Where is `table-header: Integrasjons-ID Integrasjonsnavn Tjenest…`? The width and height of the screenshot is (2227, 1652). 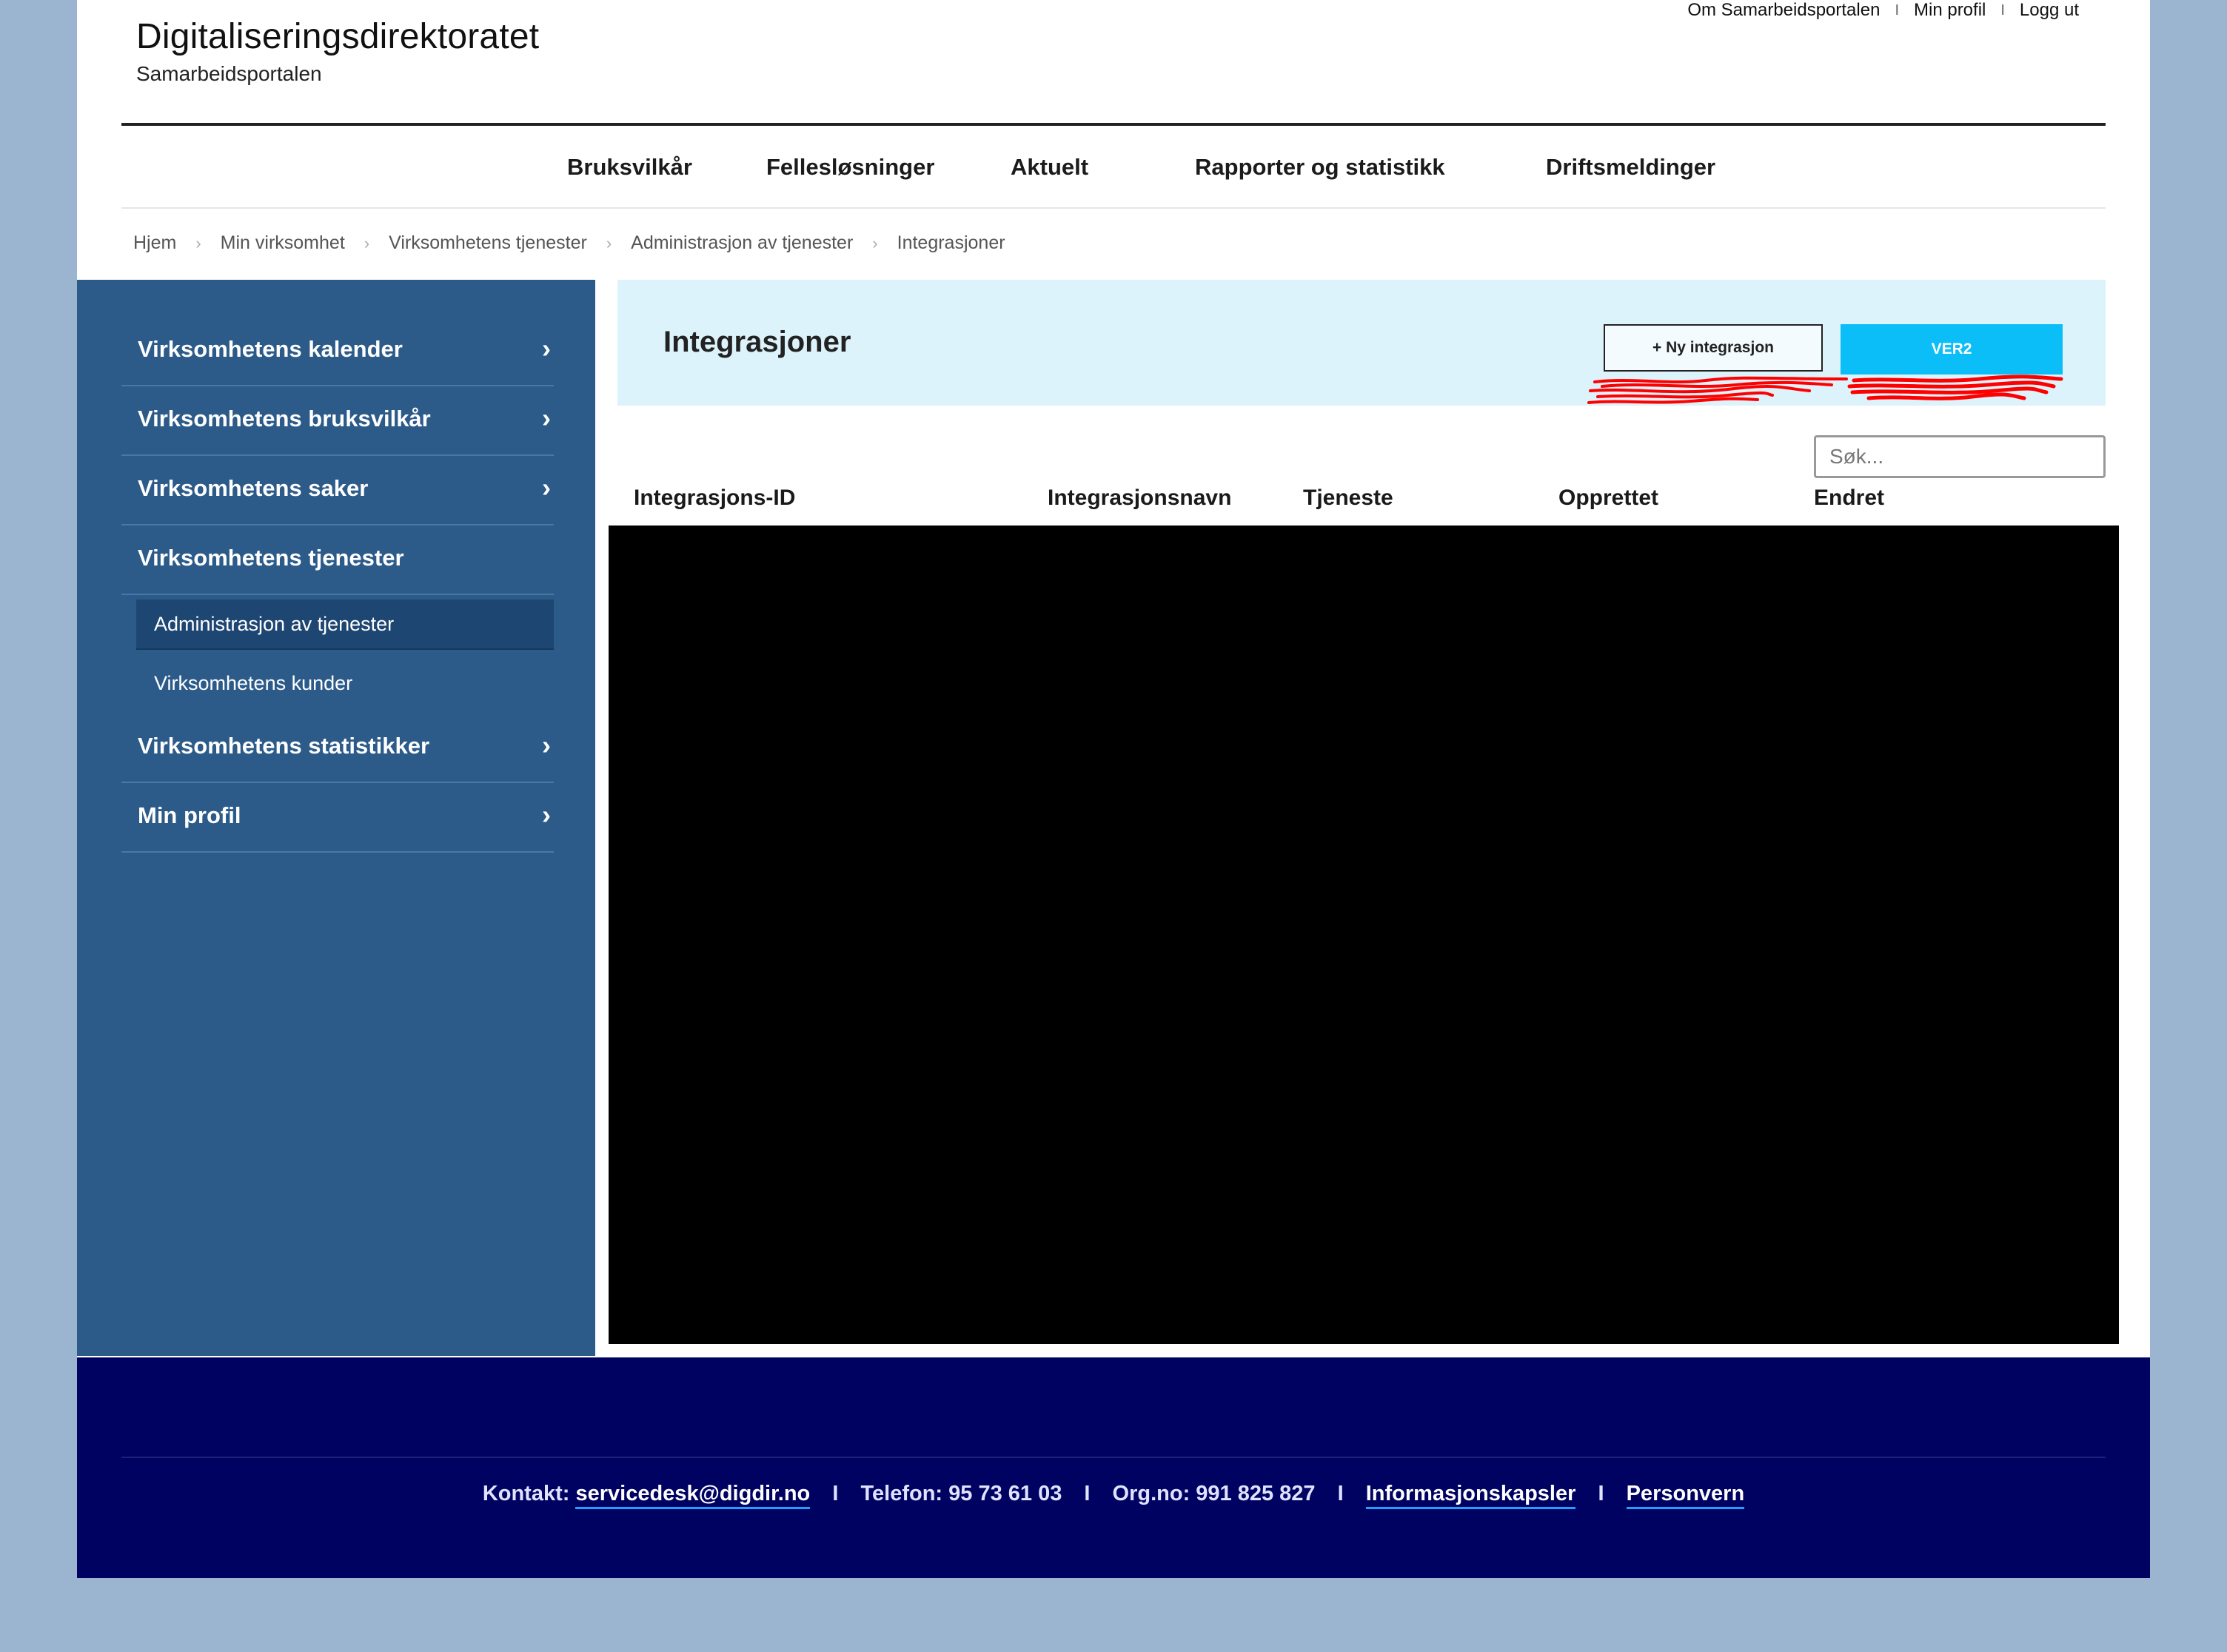
table-header: Integrasjons-ID Integrasjonsnavn Tjenest… is located at coordinates (1361, 503).